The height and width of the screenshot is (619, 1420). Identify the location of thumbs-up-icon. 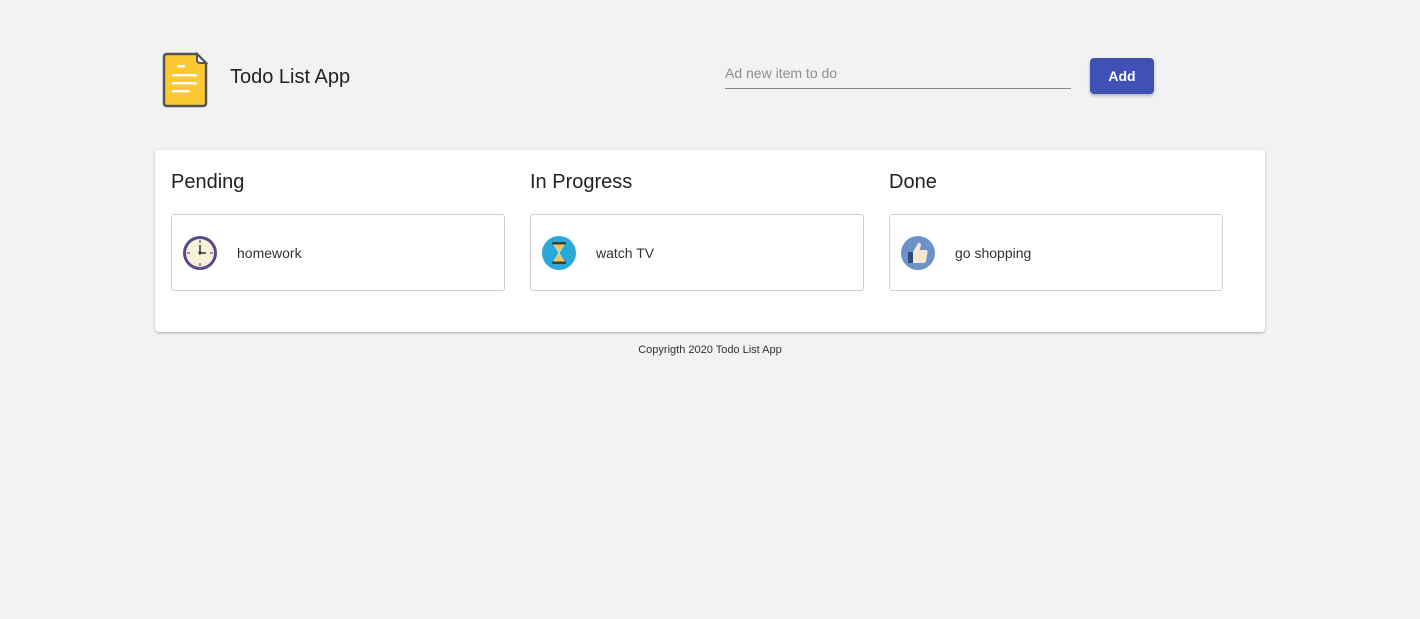
(918, 253).